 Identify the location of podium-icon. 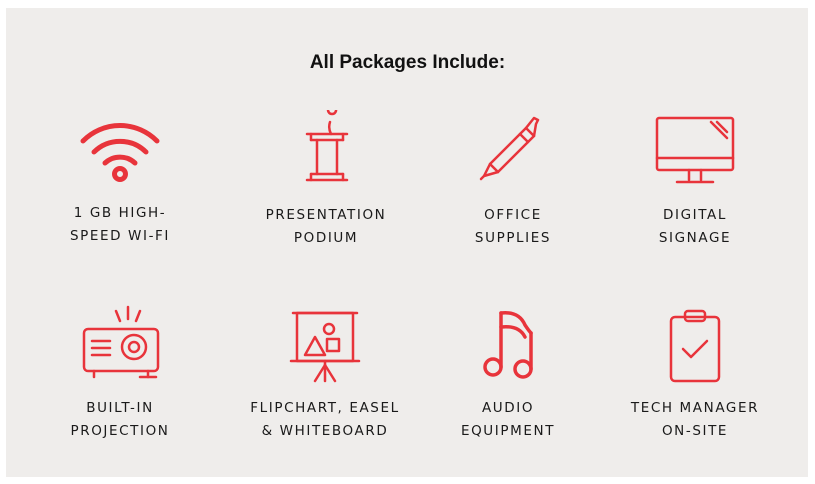
(327, 146).